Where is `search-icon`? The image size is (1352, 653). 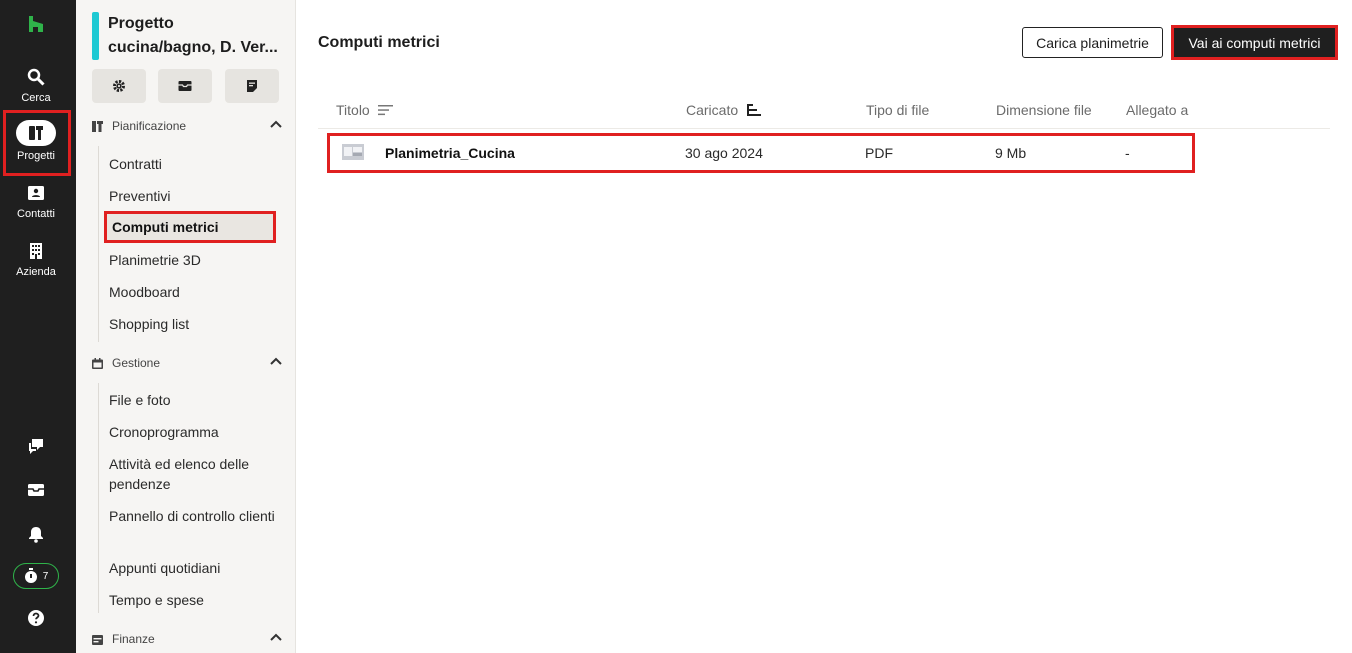 search-icon is located at coordinates (36, 77).